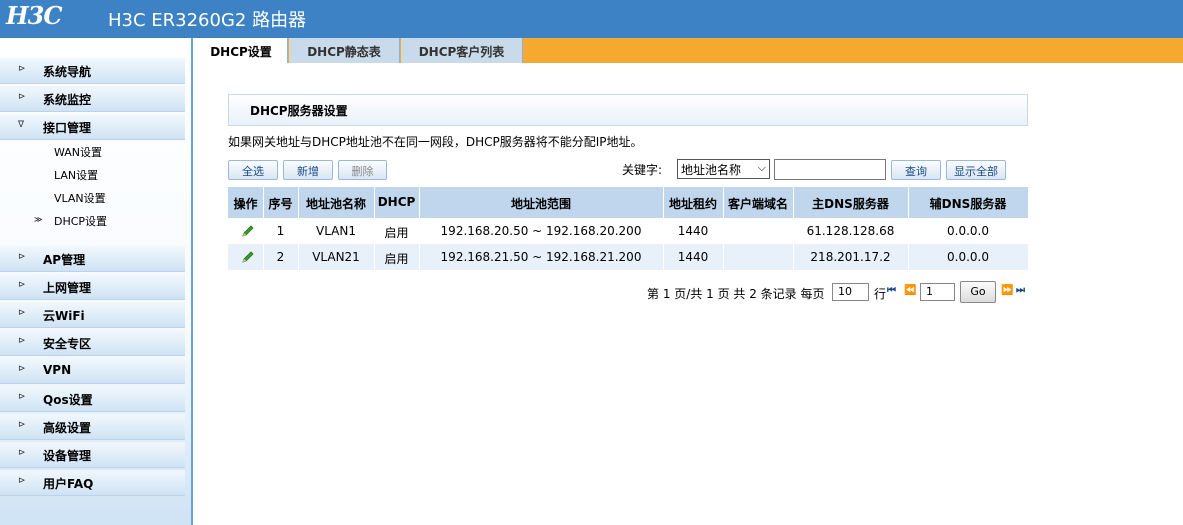  I want to click on tab-dhcp-clients: DHCP客户列表, so click(462, 50).